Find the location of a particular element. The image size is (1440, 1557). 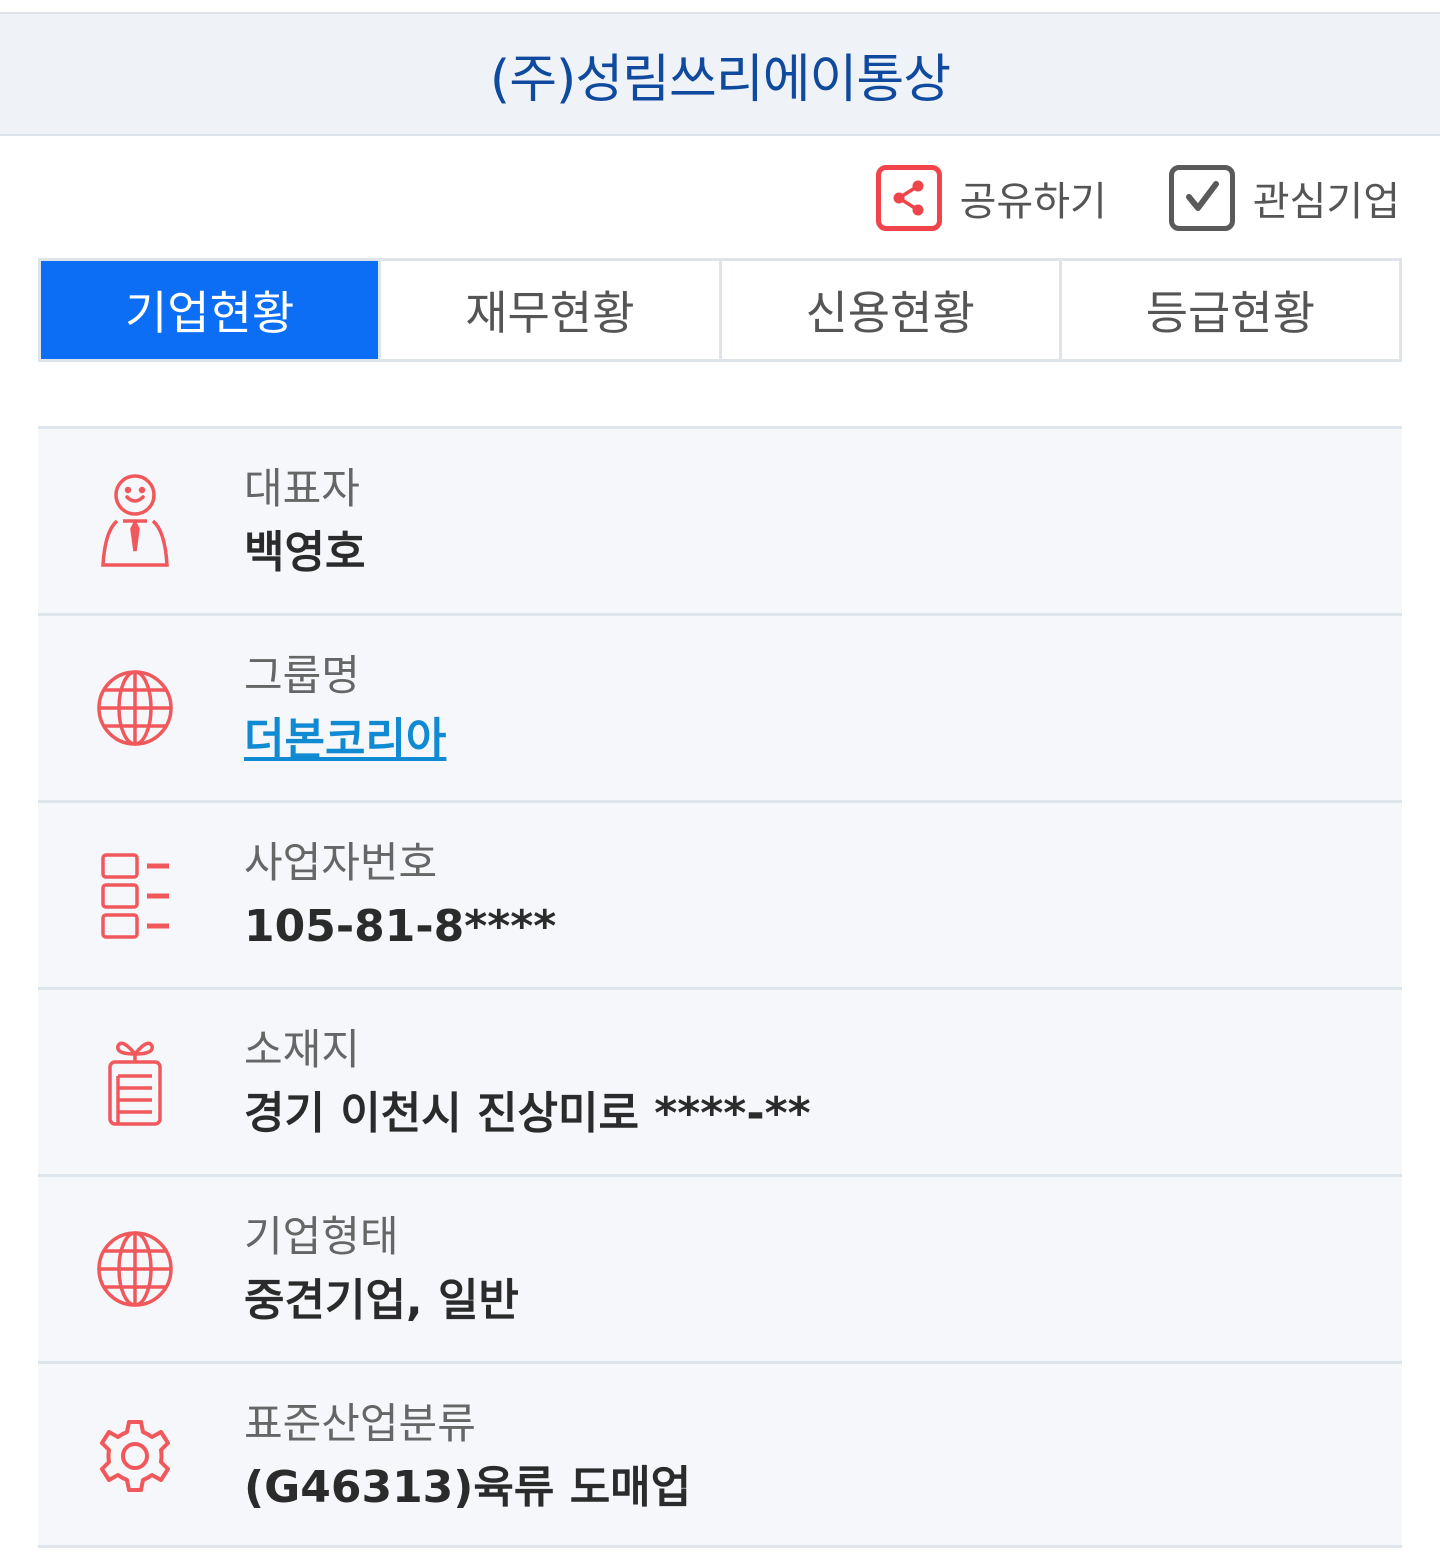

business-number-value: 105-81-8**** is located at coordinates (400, 926).